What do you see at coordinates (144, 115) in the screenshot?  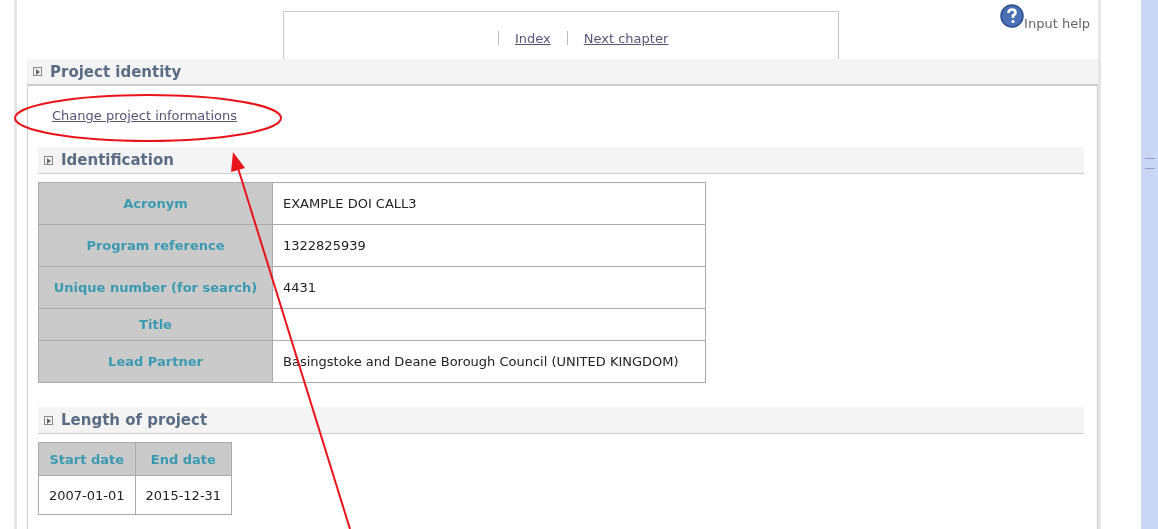 I see `change-link: Change project informations` at bounding box center [144, 115].